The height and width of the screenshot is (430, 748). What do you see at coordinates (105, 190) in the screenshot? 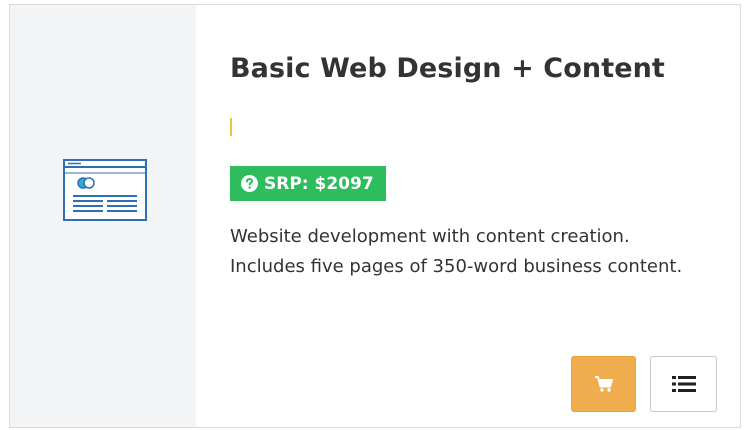
I see `website-layout-icon` at bounding box center [105, 190].